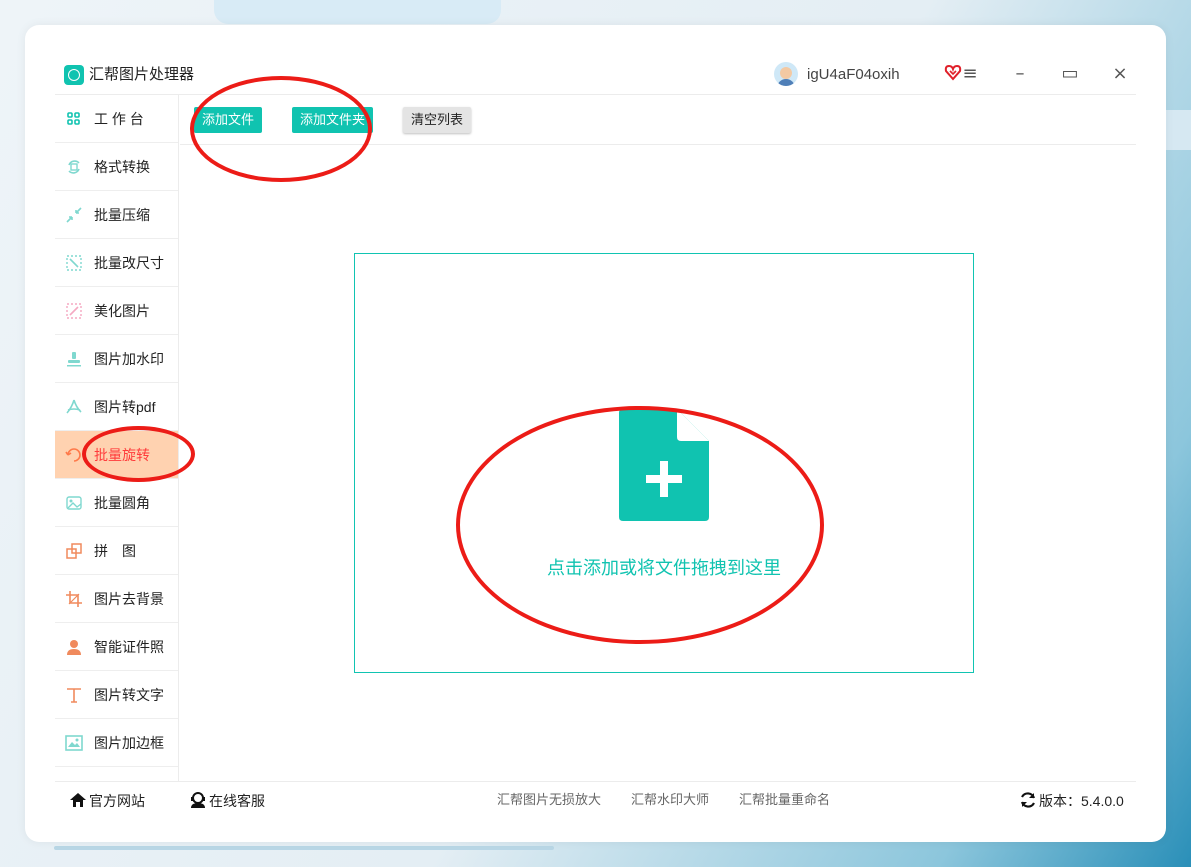 This screenshot has height=867, width=1191. What do you see at coordinates (74, 647) in the screenshot?
I see `id-photo-icon` at bounding box center [74, 647].